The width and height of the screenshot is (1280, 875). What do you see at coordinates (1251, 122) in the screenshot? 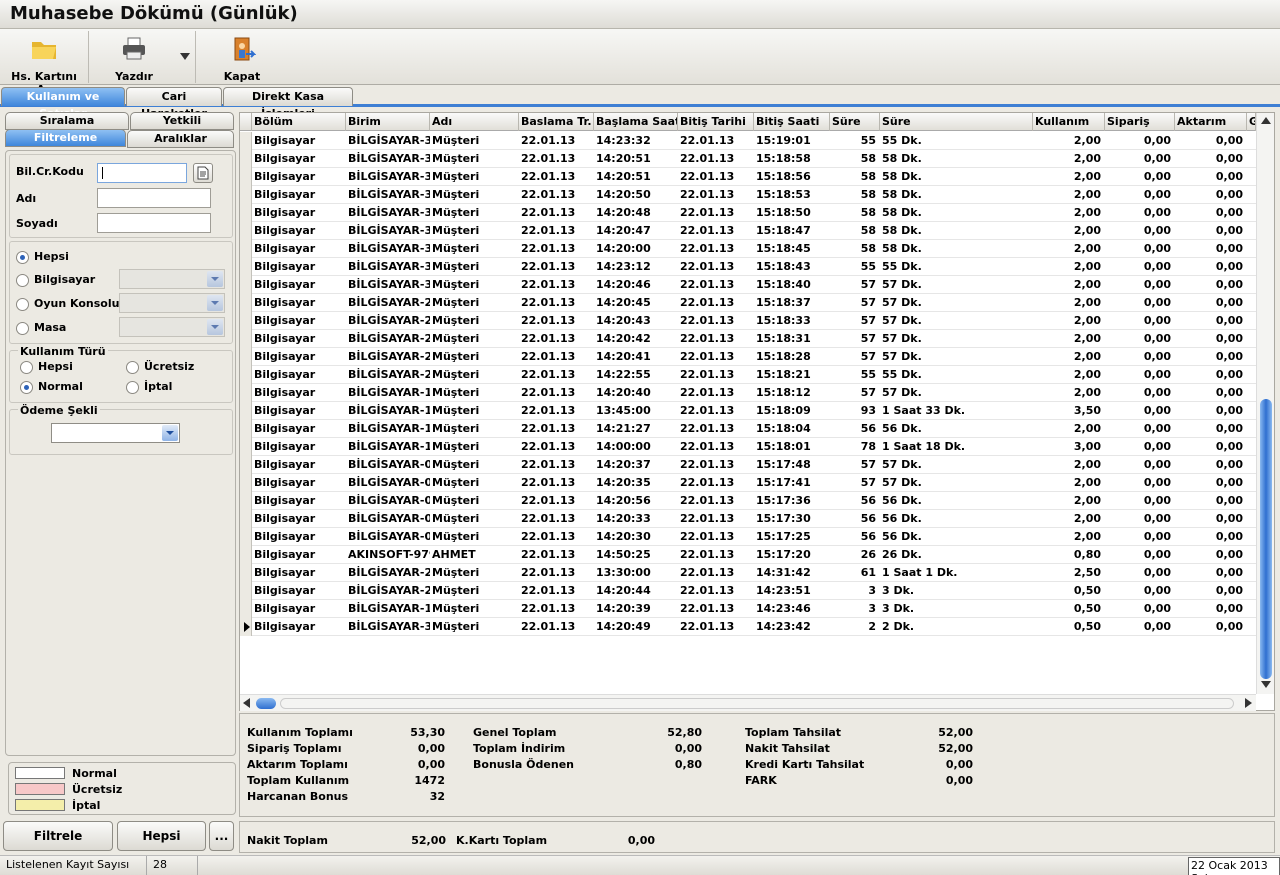
I see `column-header: G` at bounding box center [1251, 122].